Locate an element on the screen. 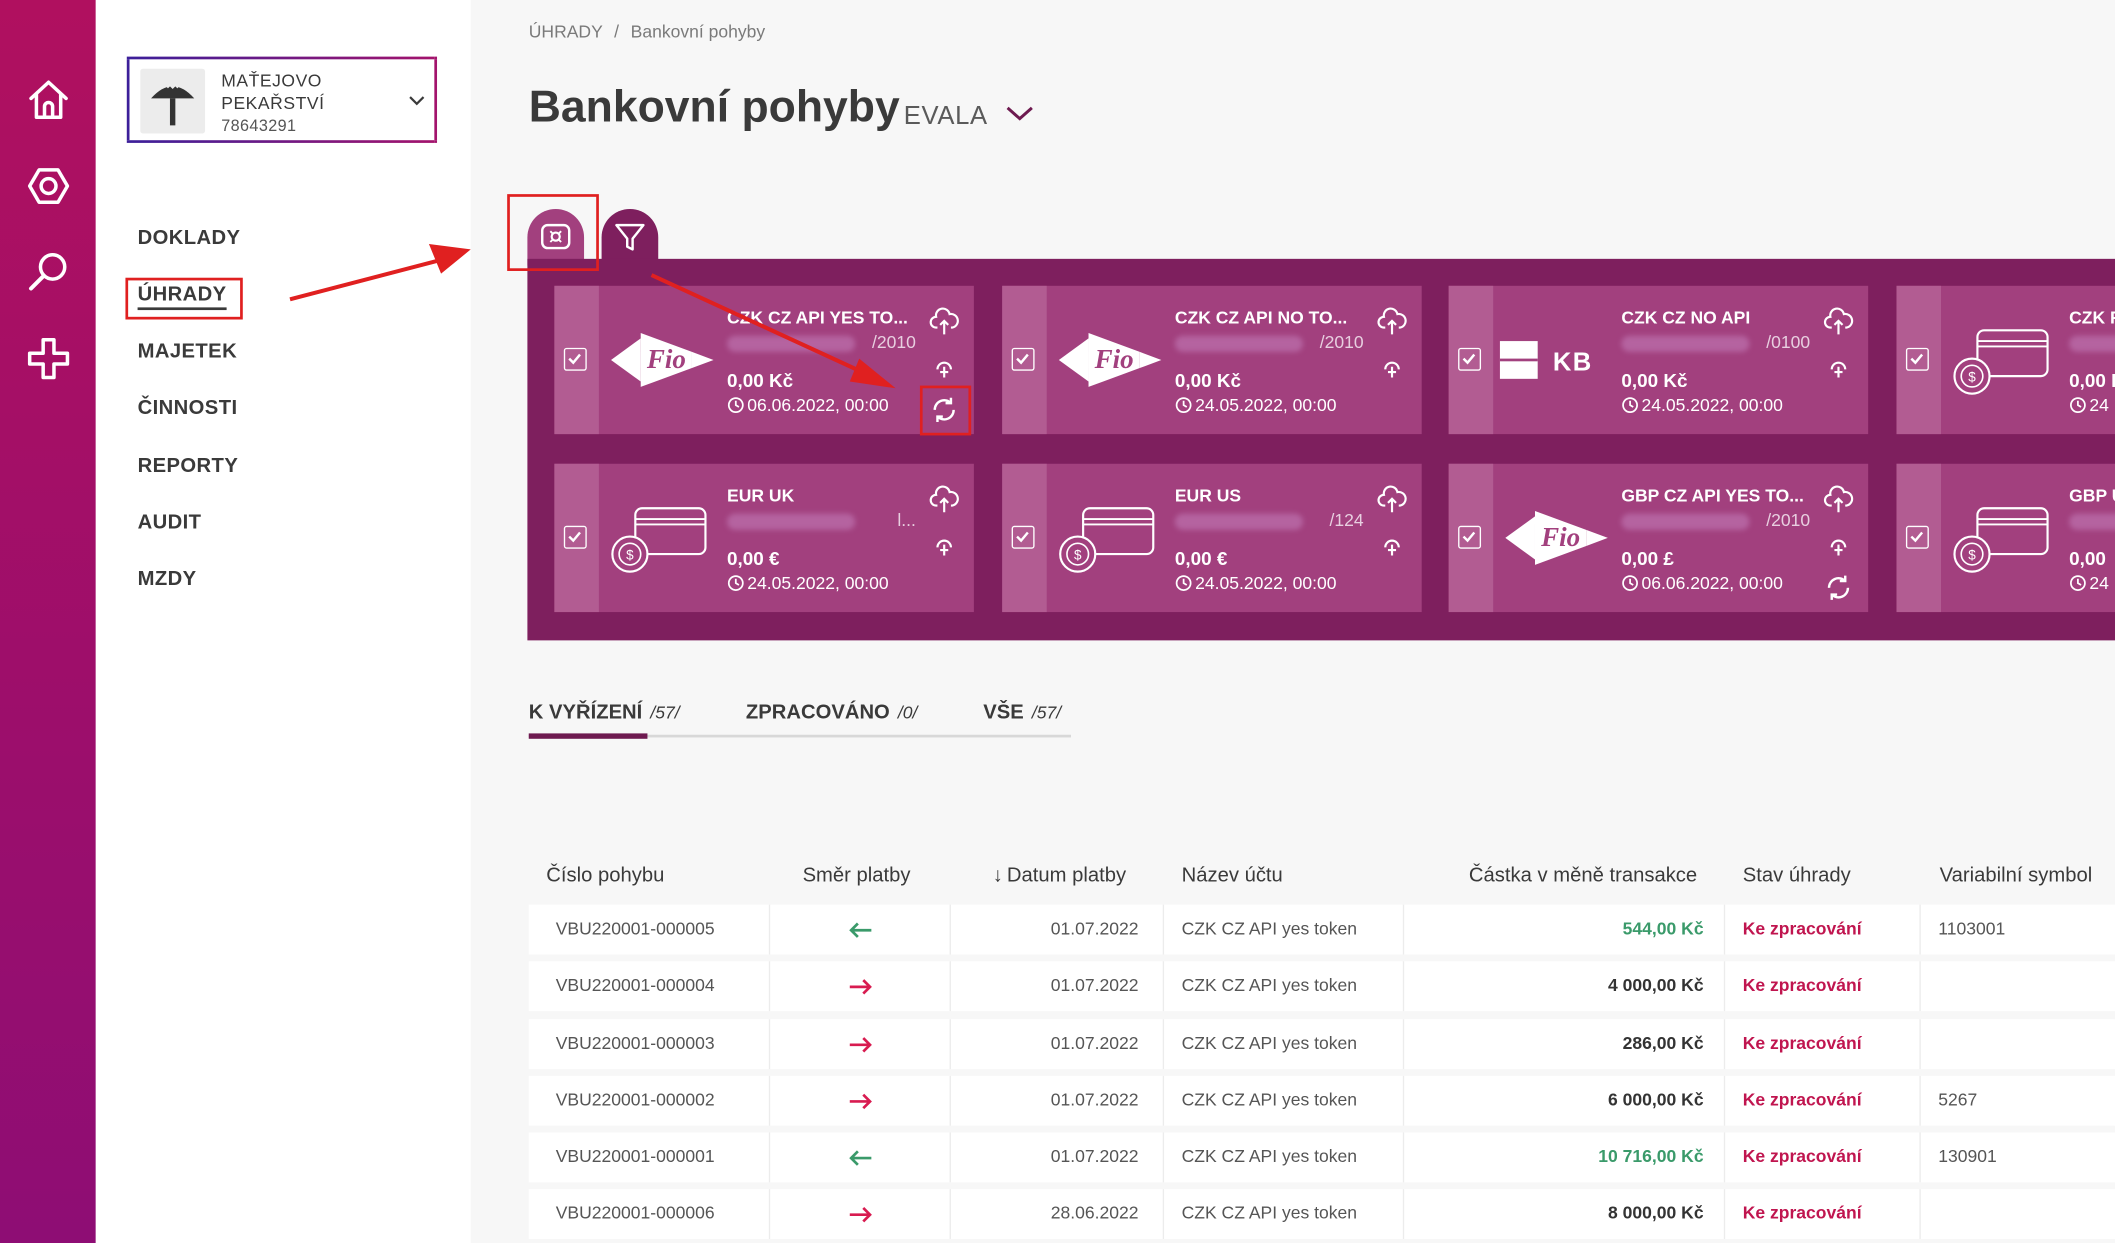 The height and width of the screenshot is (1243, 2115). nav-item-doklady: DOKLADY is located at coordinates (189, 237).